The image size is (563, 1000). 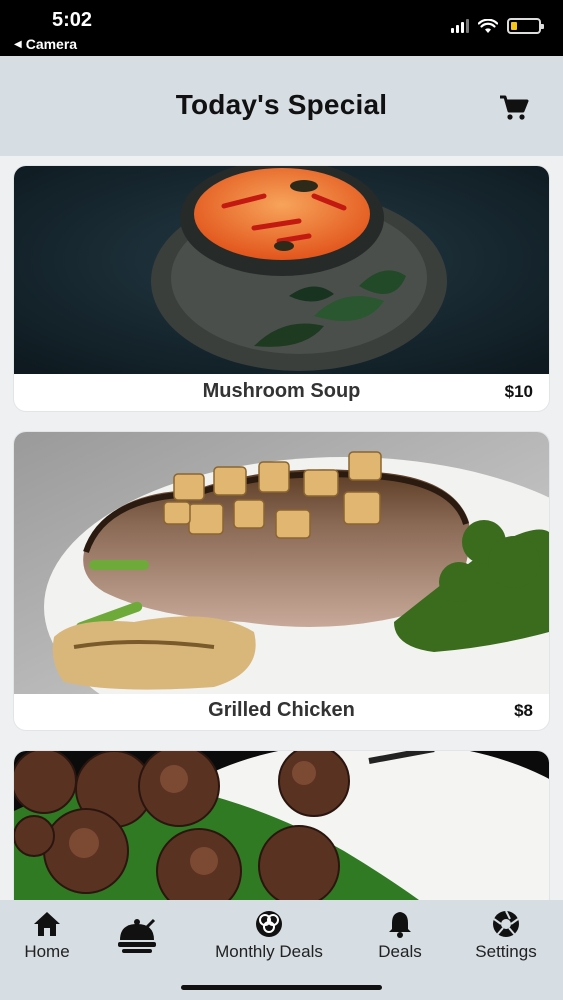 I want to click on cart-button, so click(x=514, y=108).